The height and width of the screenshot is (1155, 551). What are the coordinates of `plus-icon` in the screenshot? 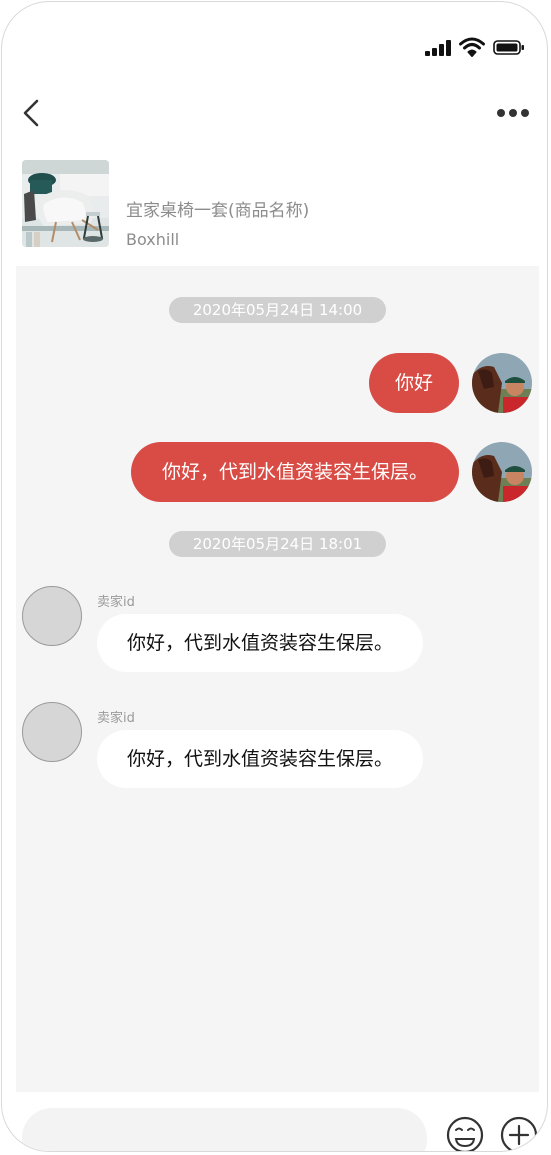 It's located at (519, 1133).